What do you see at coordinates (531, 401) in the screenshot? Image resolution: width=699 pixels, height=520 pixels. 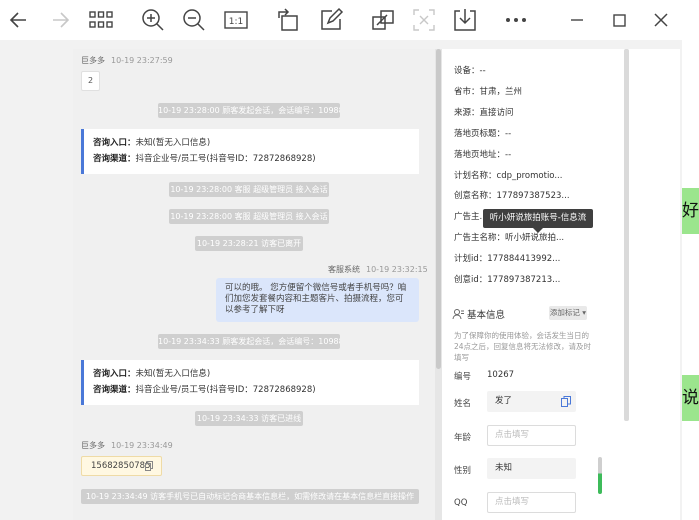 I see `name-field: 发了` at bounding box center [531, 401].